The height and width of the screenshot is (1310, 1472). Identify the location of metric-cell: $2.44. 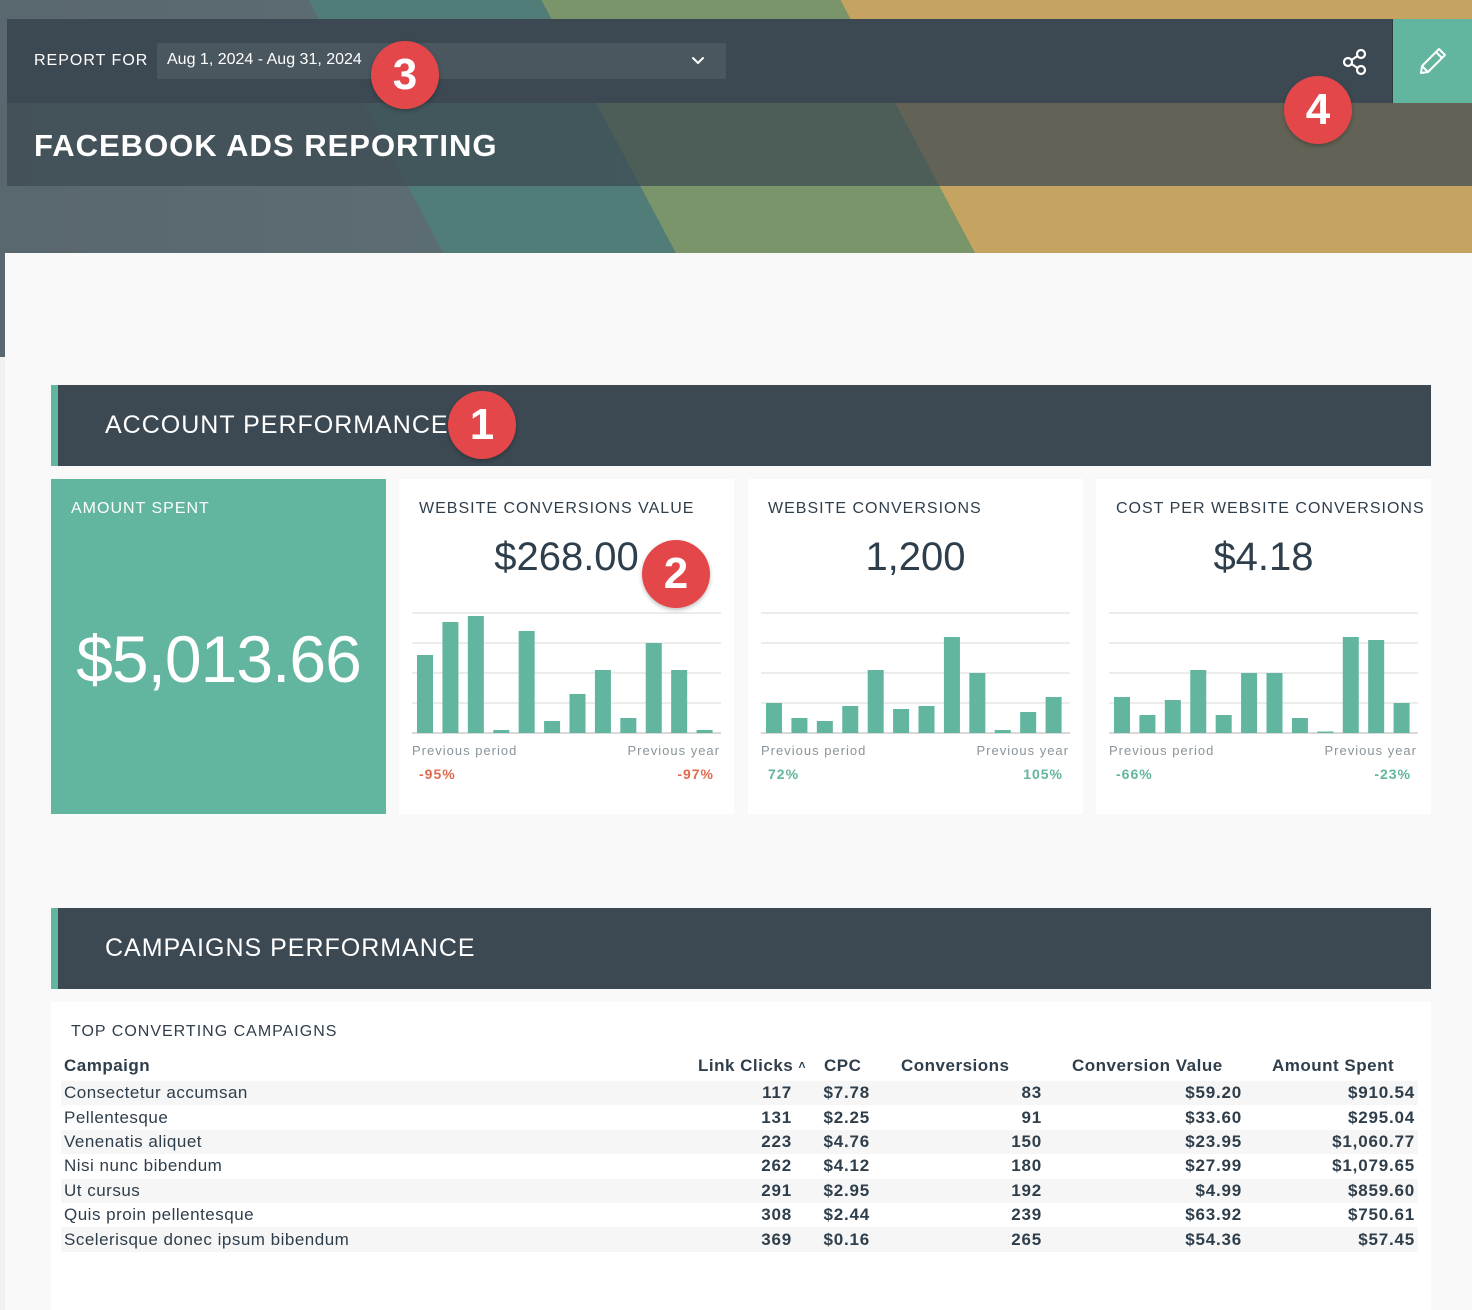
(846, 1215).